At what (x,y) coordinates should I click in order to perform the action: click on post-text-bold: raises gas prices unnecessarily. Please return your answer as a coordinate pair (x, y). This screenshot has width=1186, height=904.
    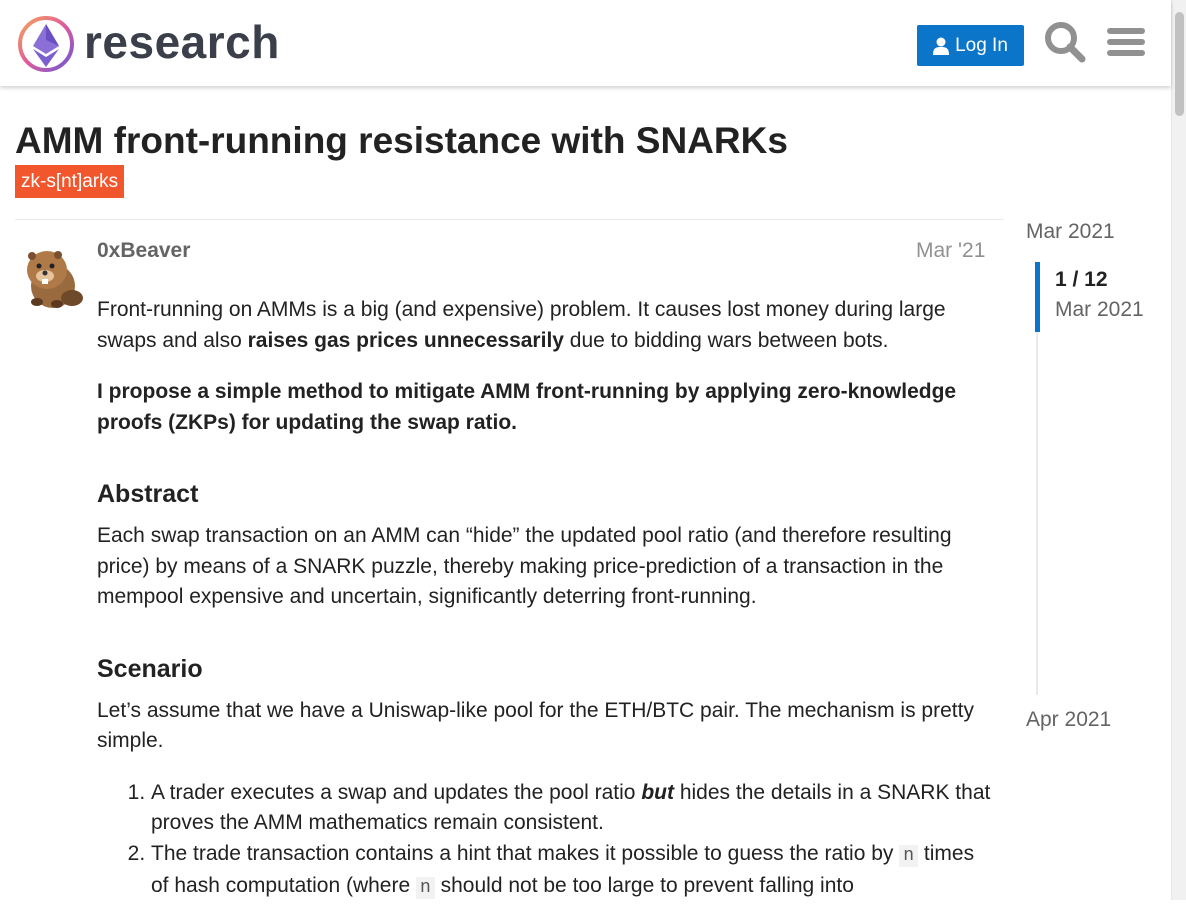
    Looking at the image, I should click on (405, 340).